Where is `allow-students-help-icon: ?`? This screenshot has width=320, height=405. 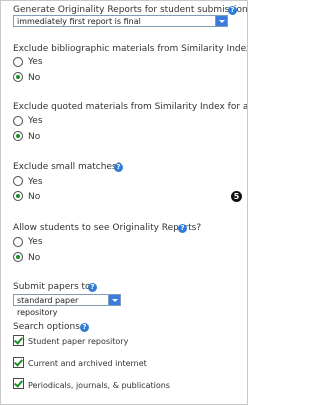
allow-students-help-icon: ? is located at coordinates (182, 228).